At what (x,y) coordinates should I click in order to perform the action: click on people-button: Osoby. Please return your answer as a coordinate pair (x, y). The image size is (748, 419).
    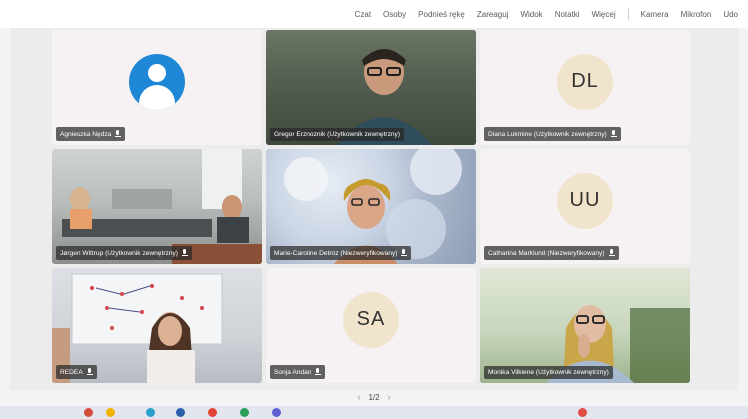
    Looking at the image, I should click on (394, 14).